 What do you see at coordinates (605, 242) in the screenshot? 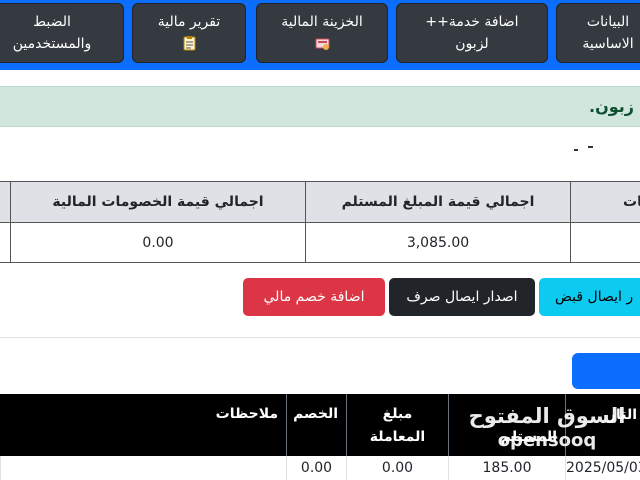
I see `summary-value-partial` at bounding box center [605, 242].